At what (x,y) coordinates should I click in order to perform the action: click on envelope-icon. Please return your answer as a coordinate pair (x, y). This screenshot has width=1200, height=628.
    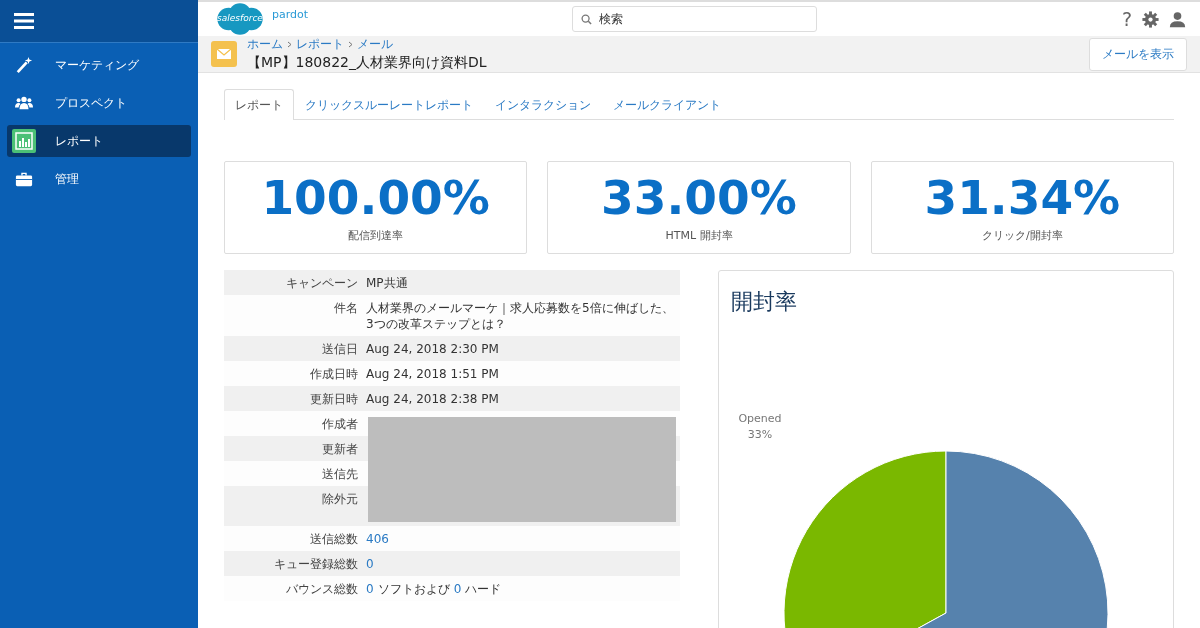
    Looking at the image, I should click on (224, 54).